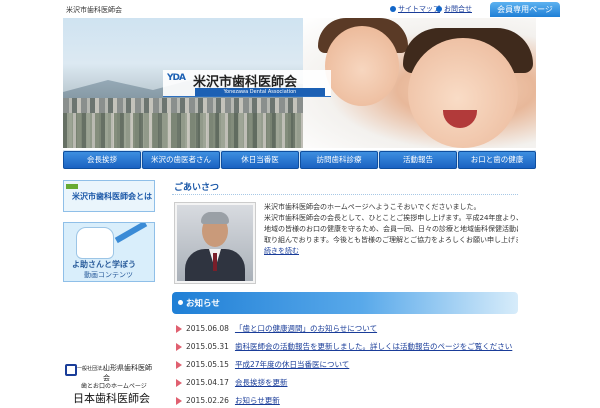 Image resolution: width=600 pixels, height=408 pixels. I want to click on news-section-header: お知らせ, so click(345, 303).